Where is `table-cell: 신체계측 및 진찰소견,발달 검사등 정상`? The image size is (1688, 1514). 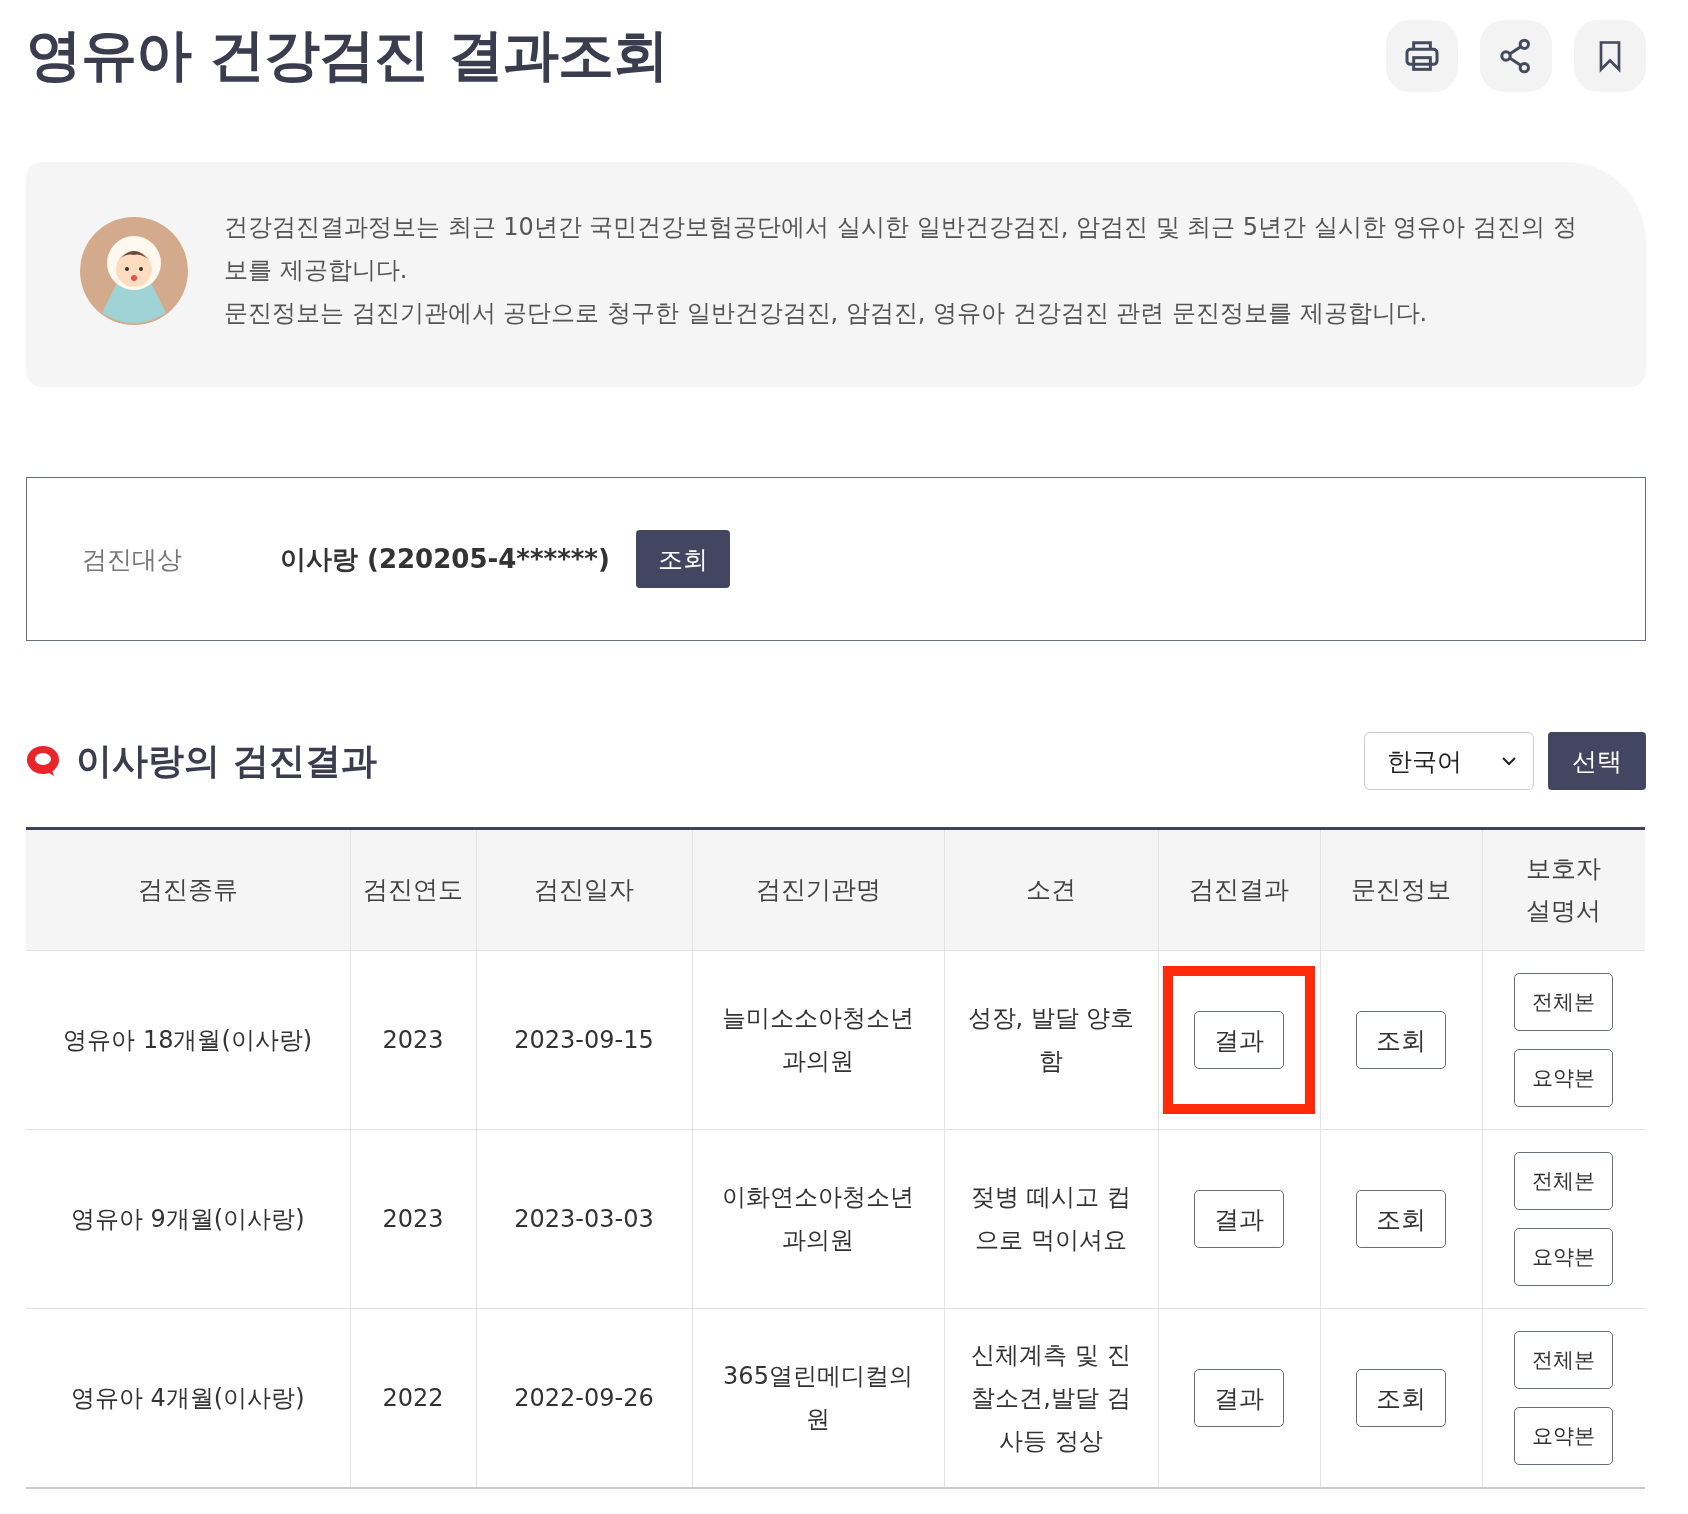 table-cell: 신체계측 및 진찰소견,발달 검사등 정상 is located at coordinates (1051, 1398).